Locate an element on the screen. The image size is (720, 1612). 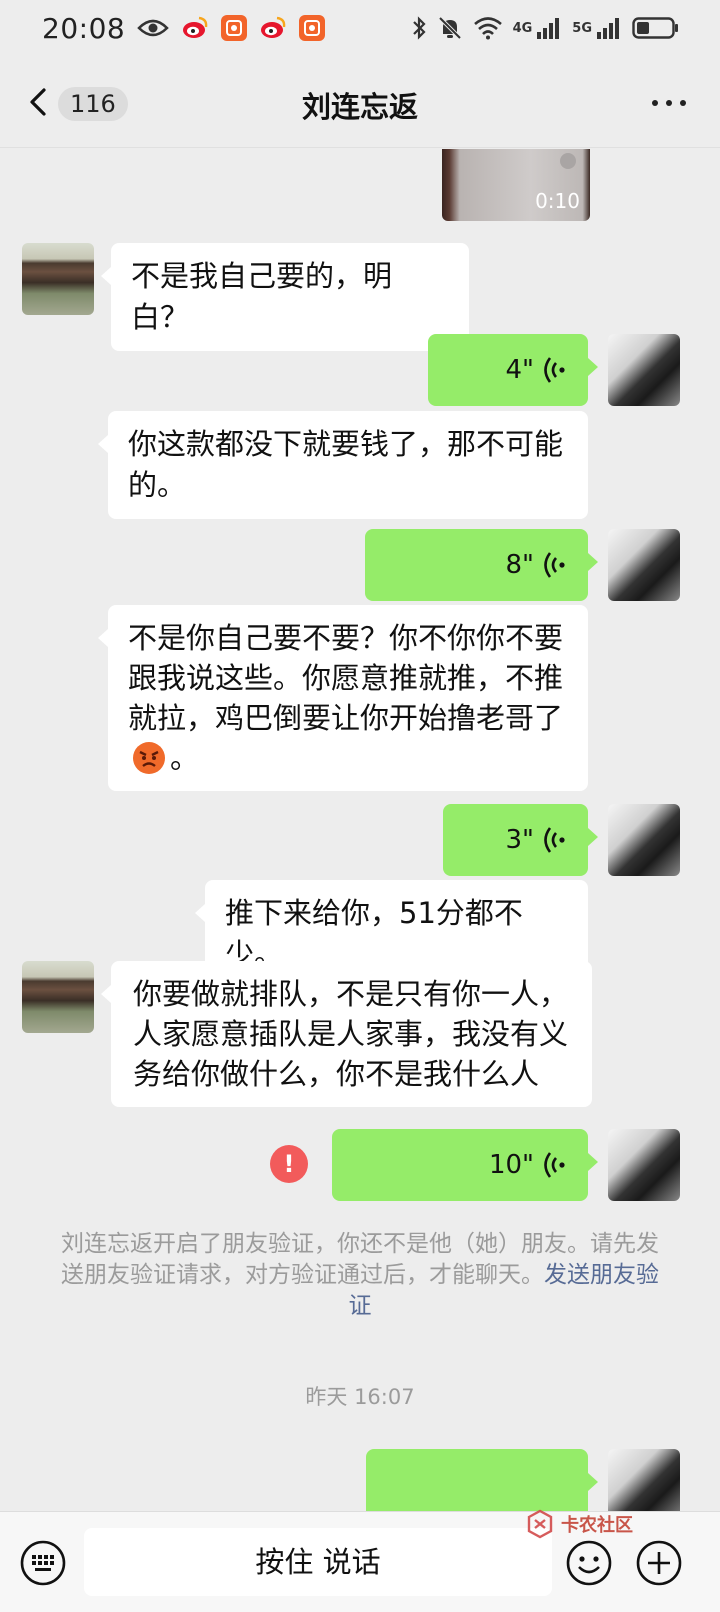
outgoing-voice-message: 4" is located at coordinates (513, 370).